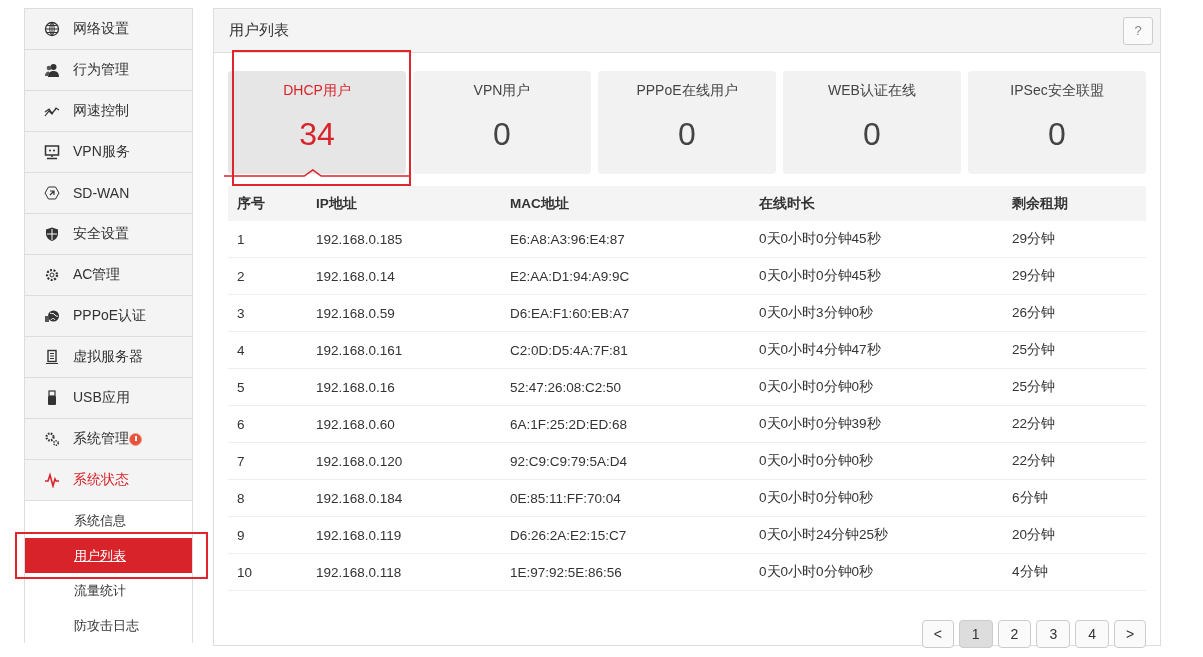 This screenshot has height=657, width=1203. I want to click on table-cell: 0天0小时24分钟25秒, so click(876, 535).